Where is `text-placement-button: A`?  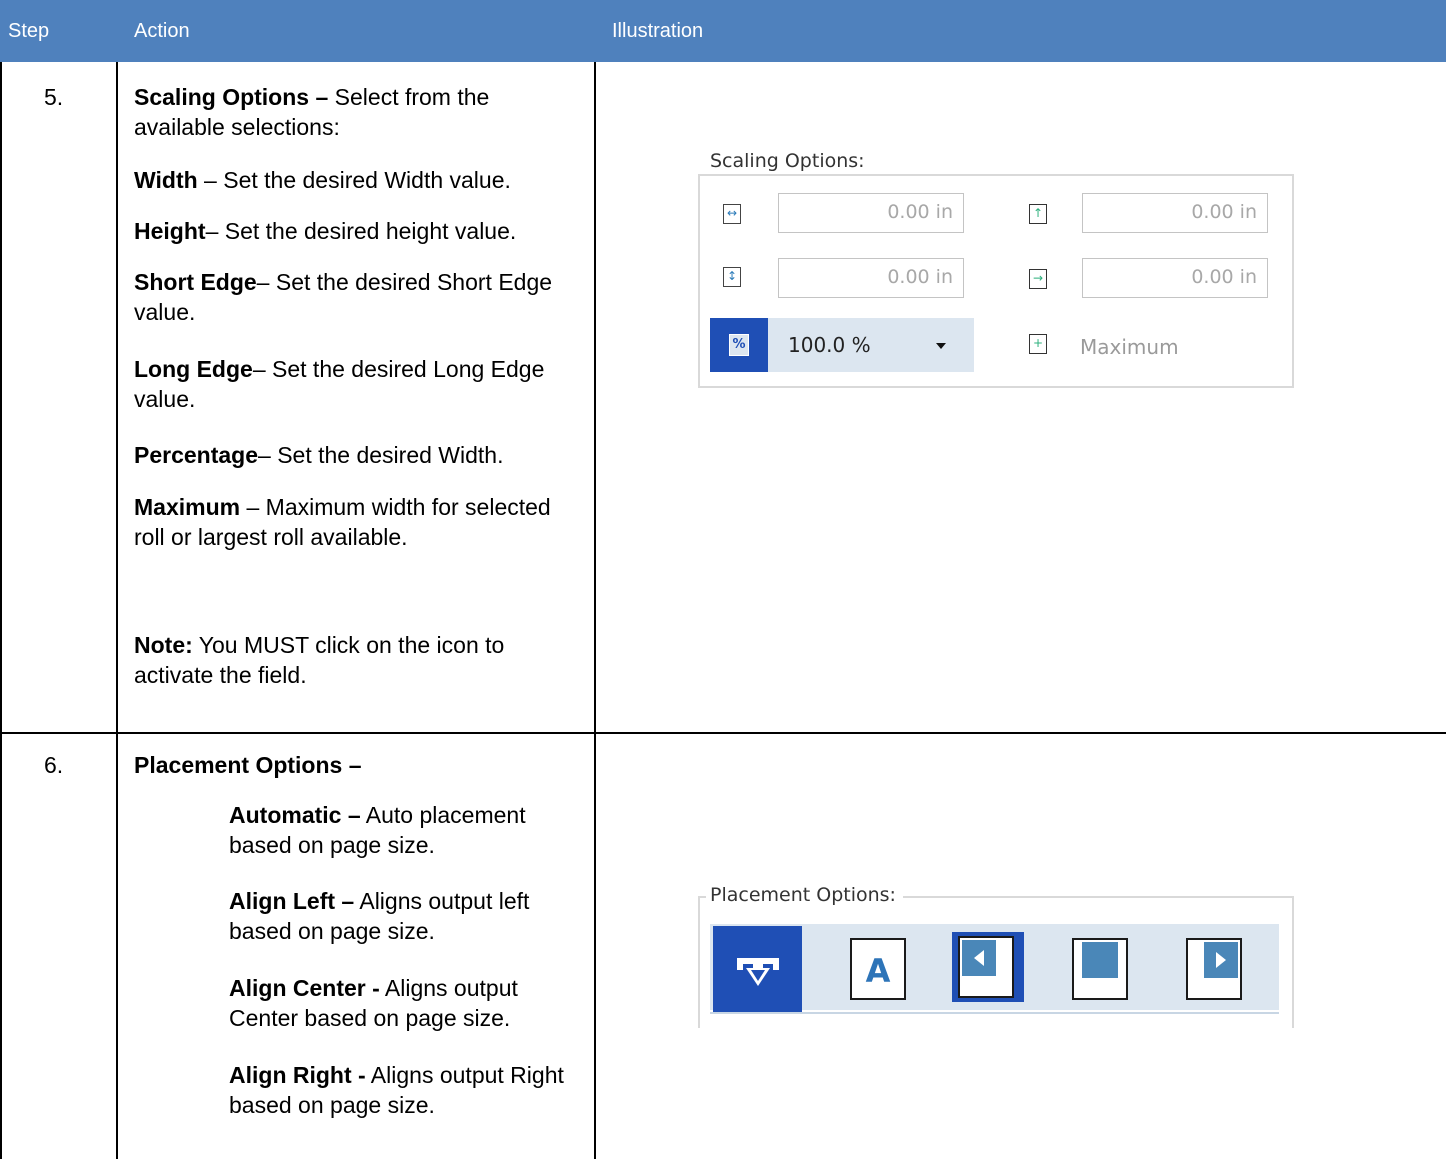
text-placement-button: A is located at coordinates (878, 969).